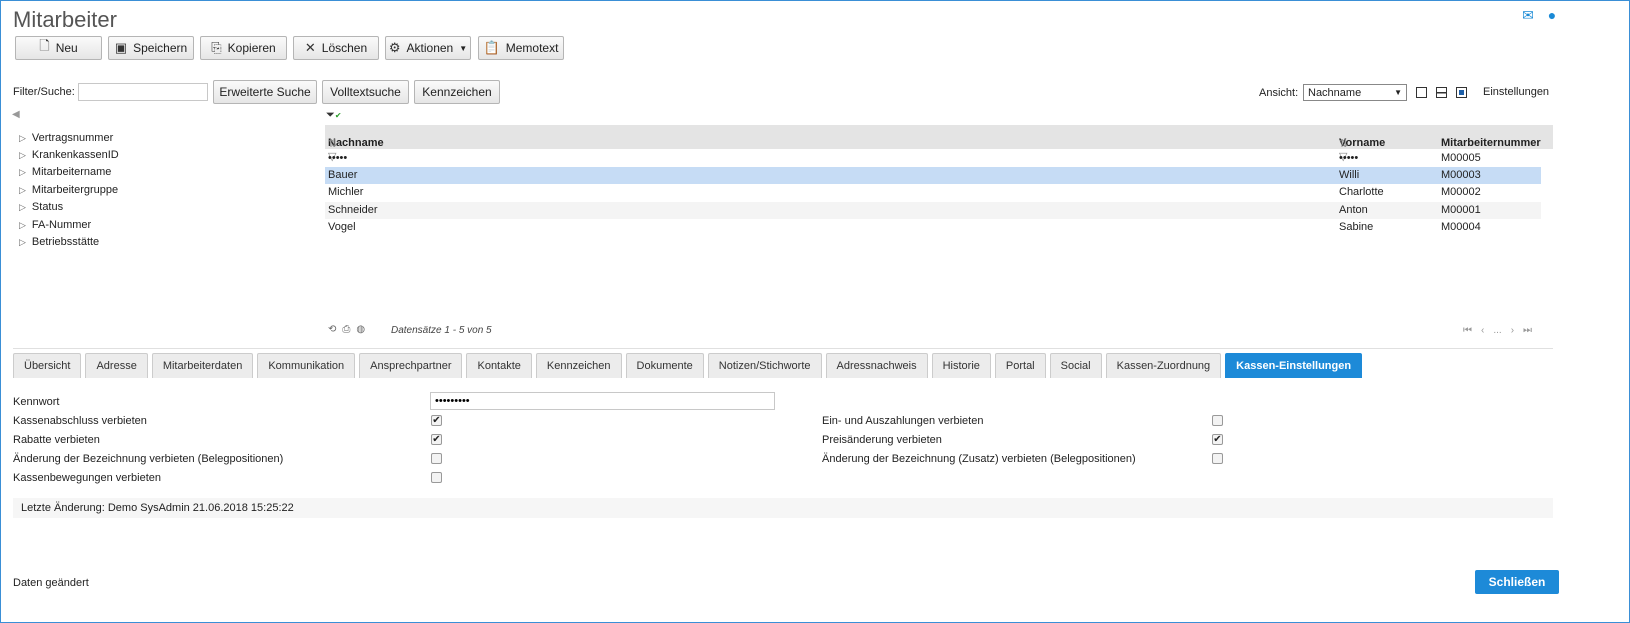  Describe the element at coordinates (1217, 420) in the screenshot. I see `checkbox-ein-auszahlungen` at that location.